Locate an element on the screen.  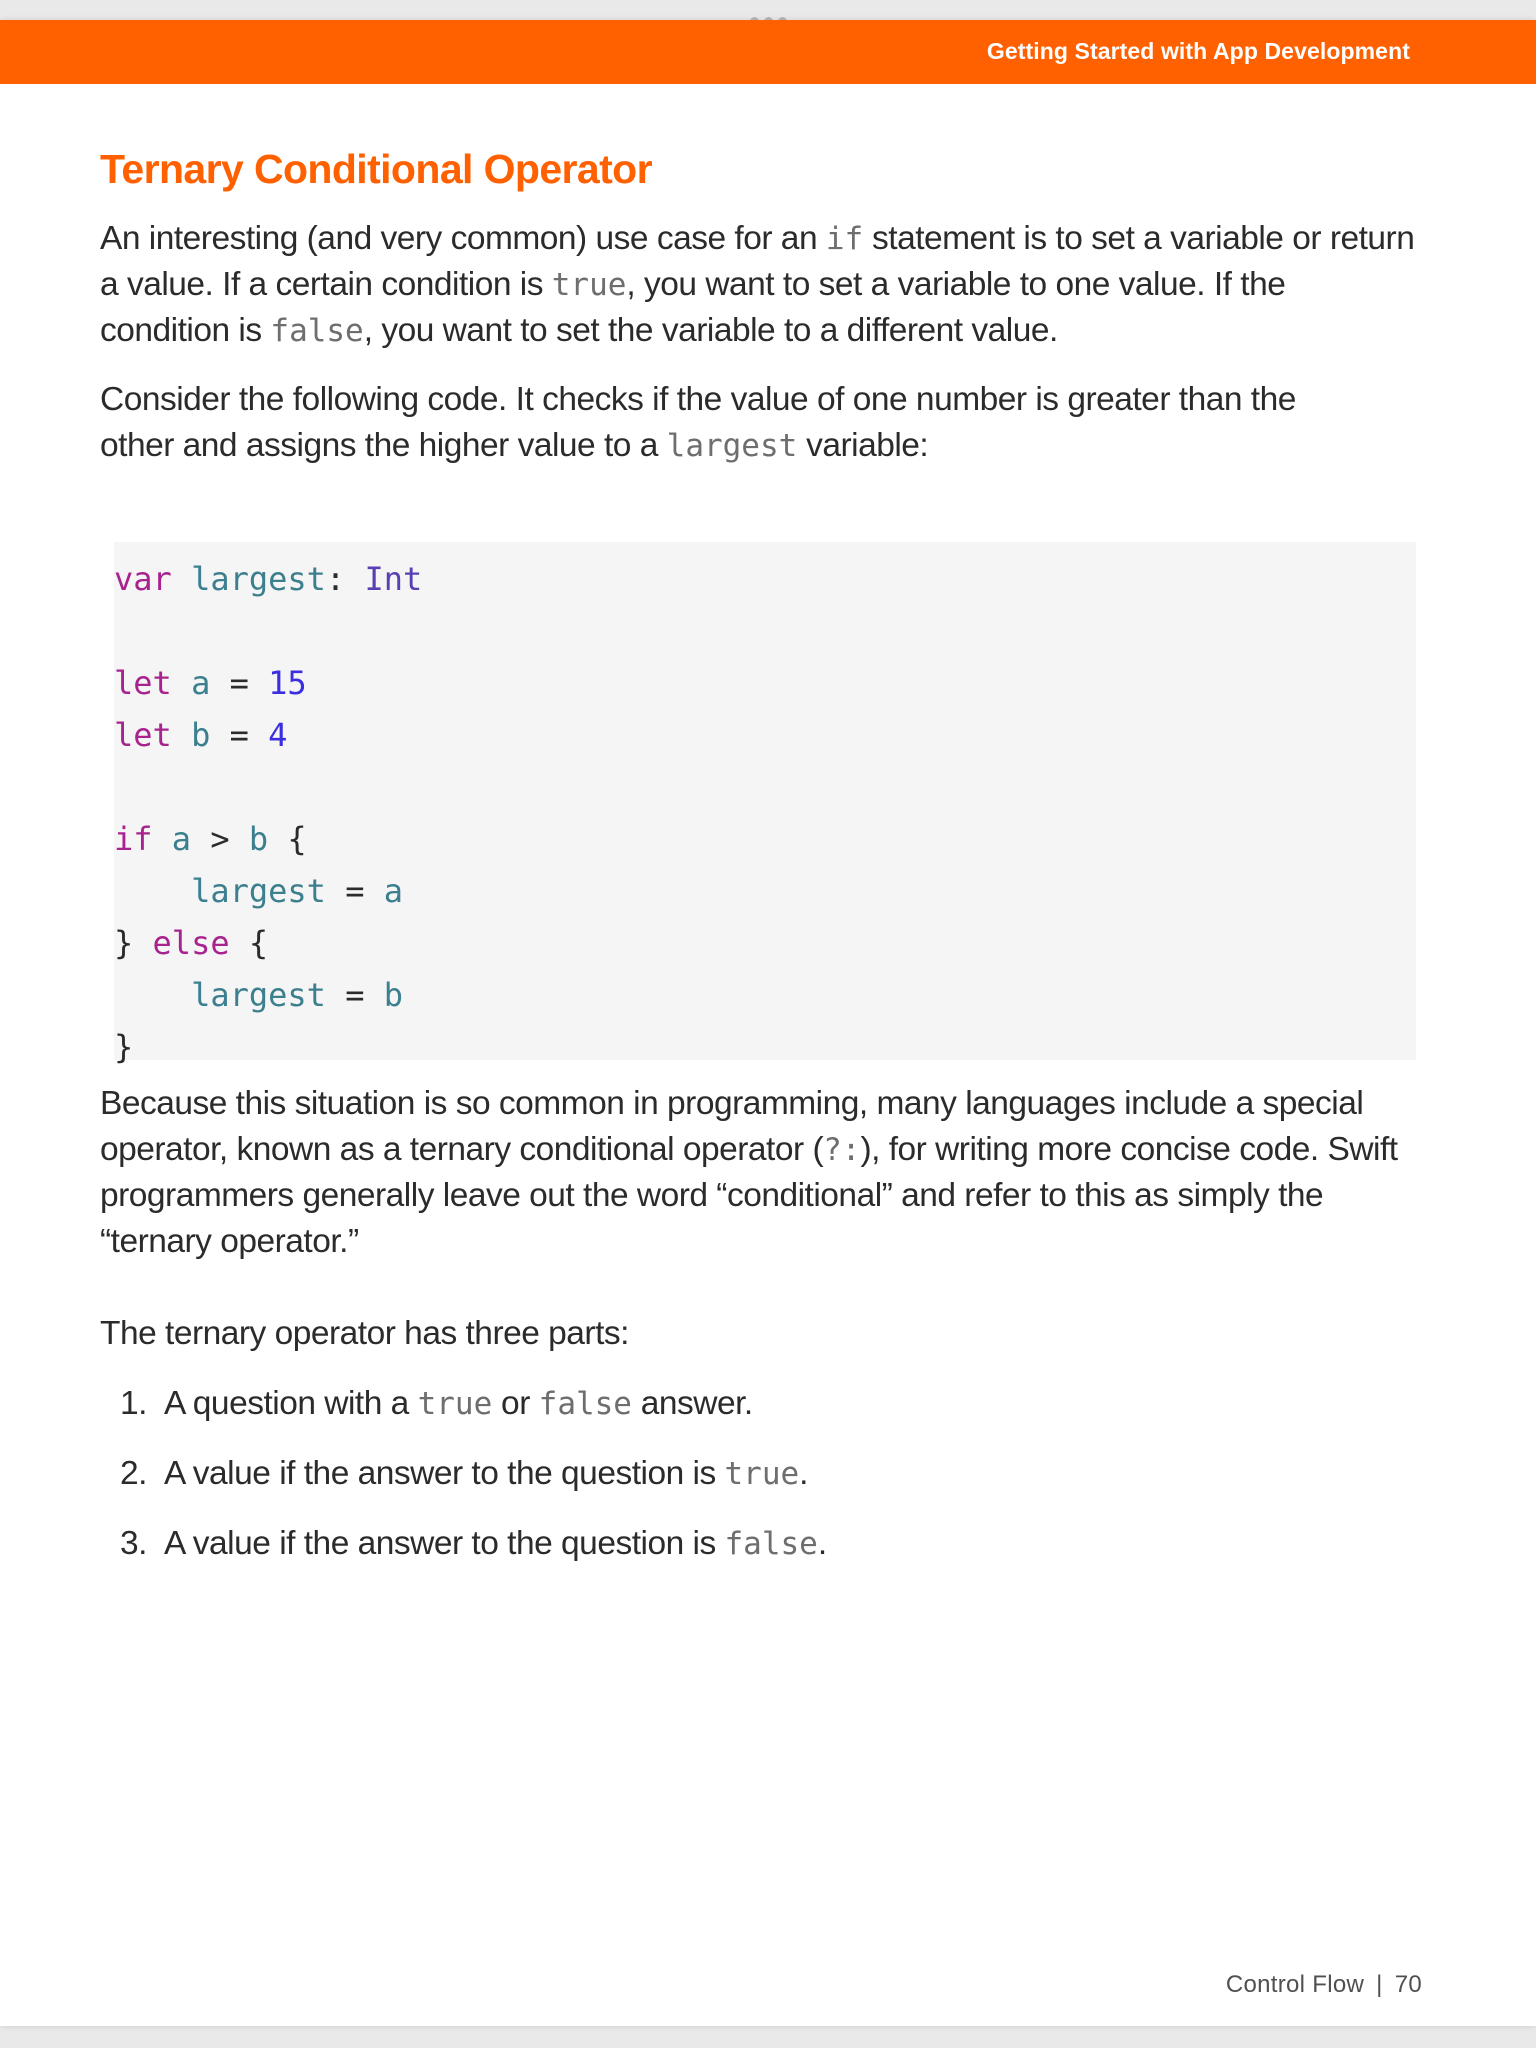
text-run: answer. is located at coordinates (692, 1403).